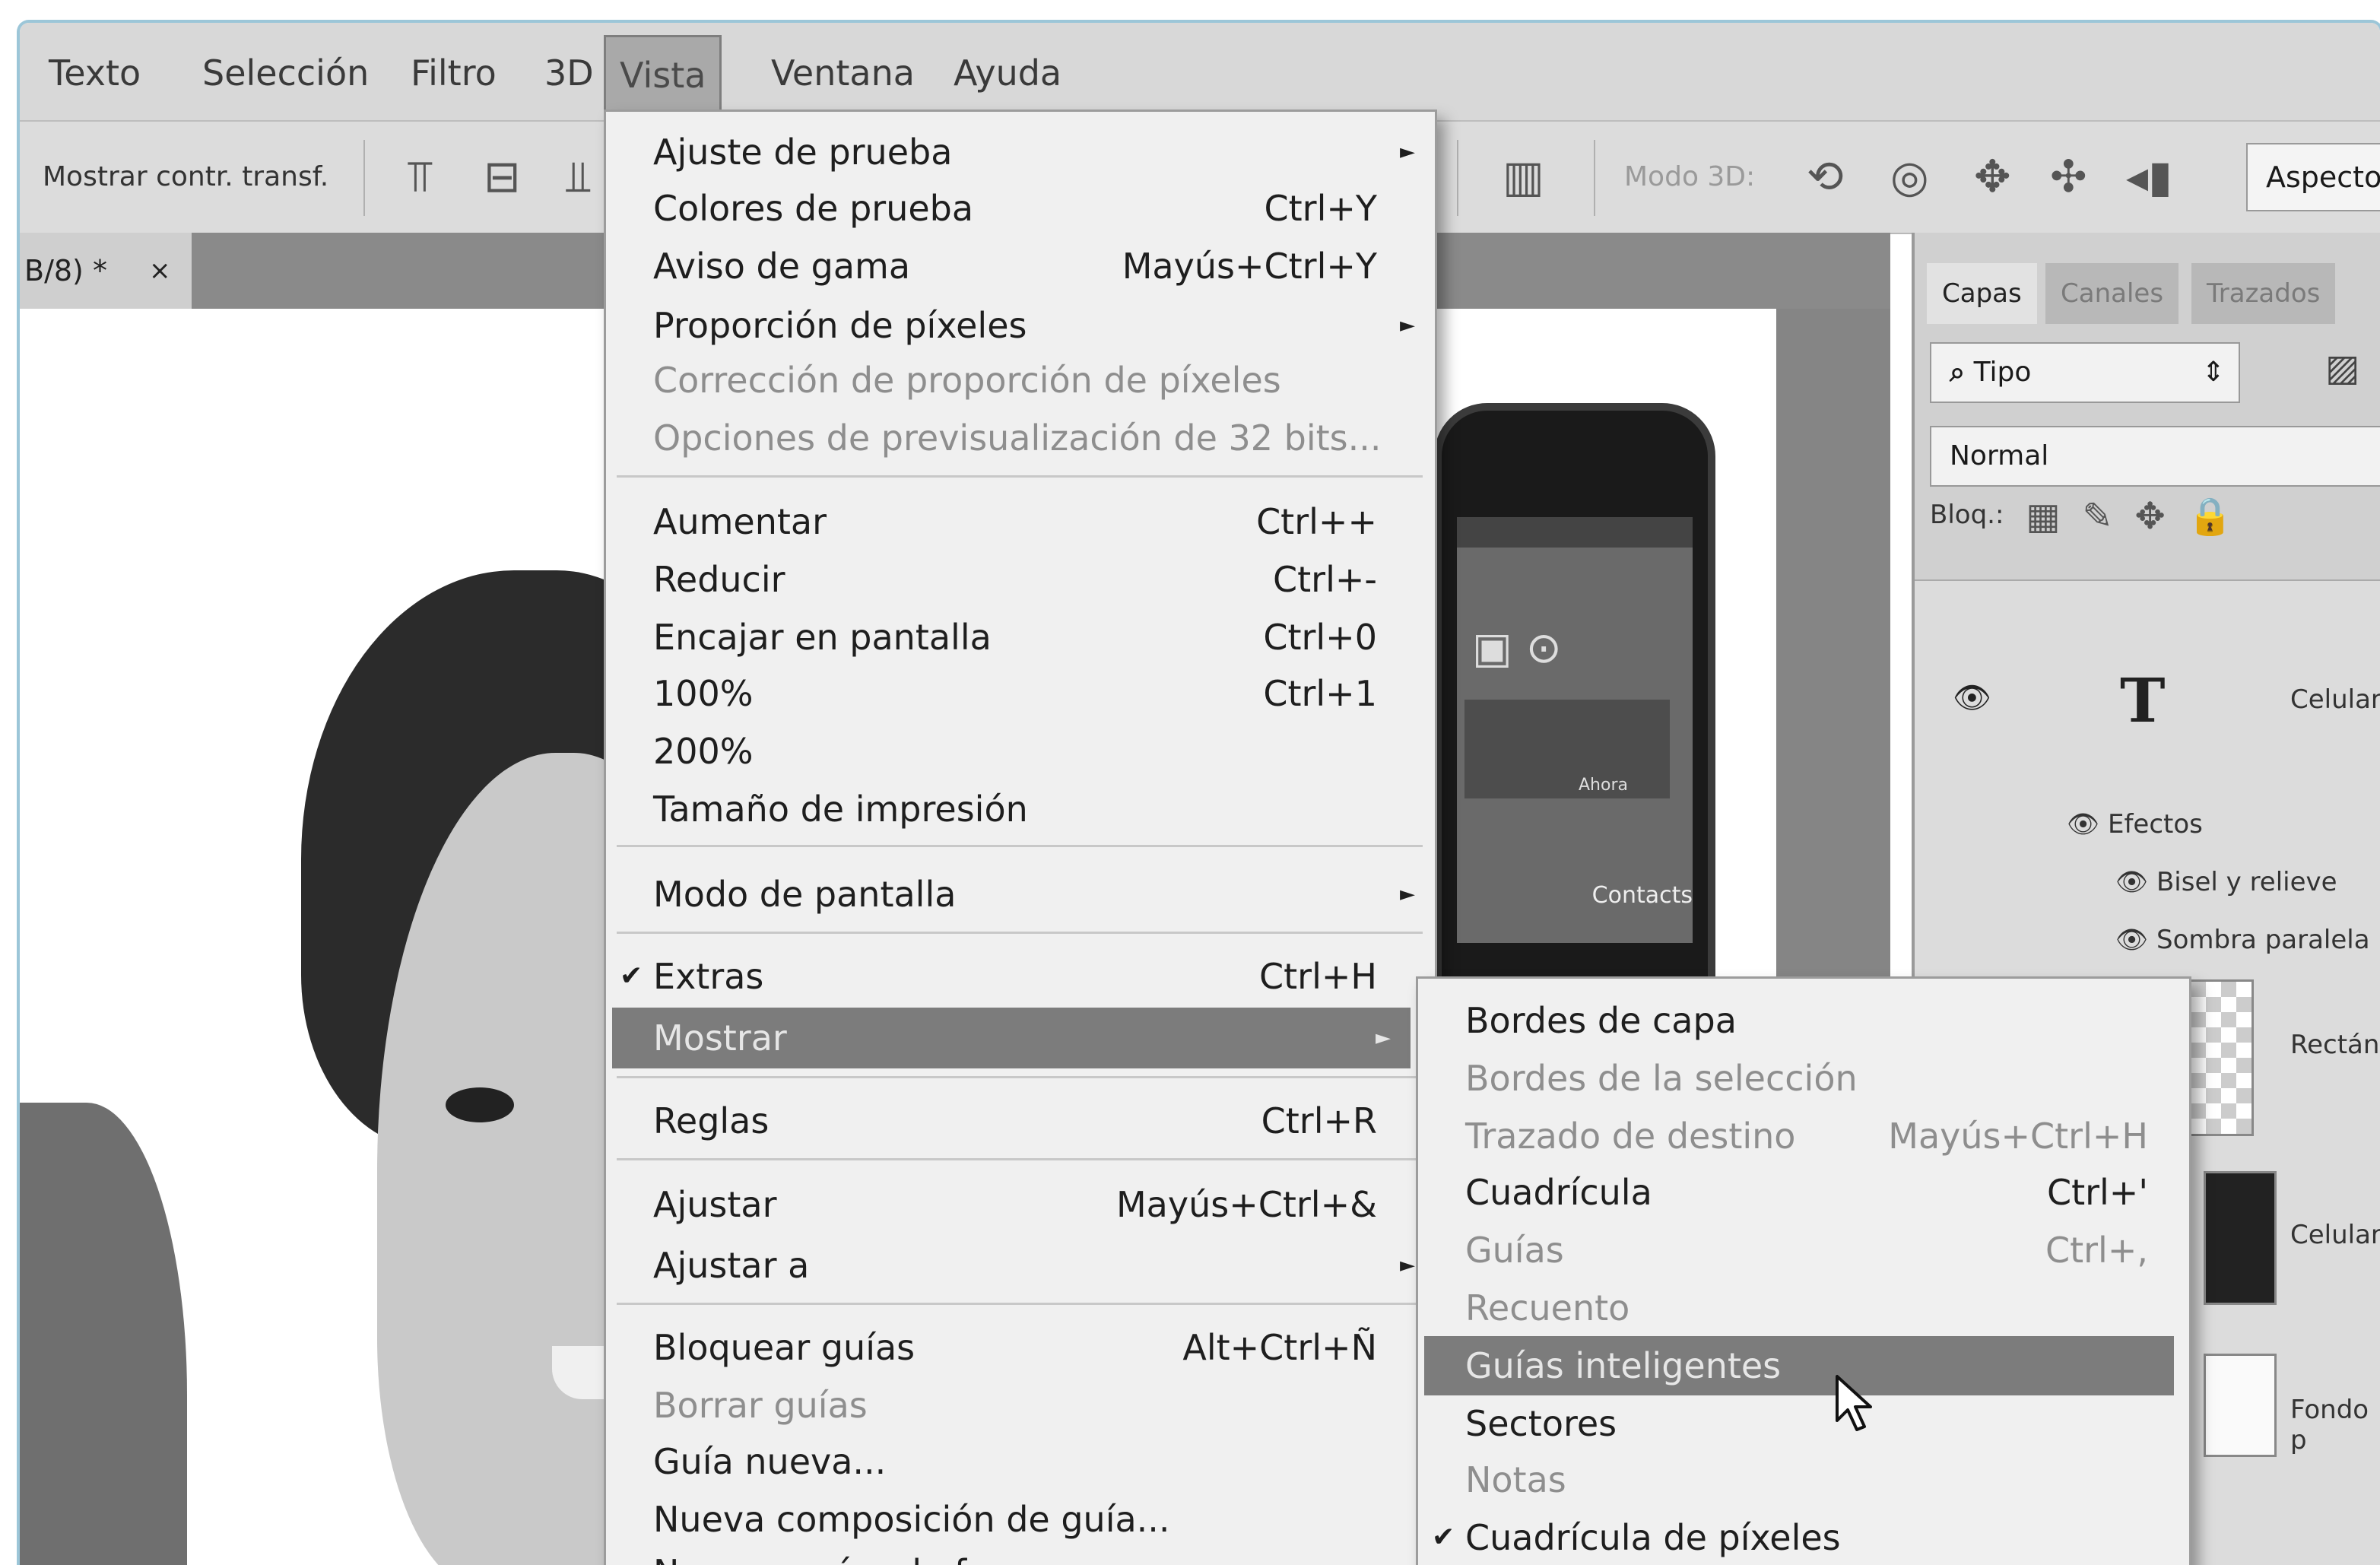  What do you see at coordinates (2068, 176) in the screenshot?
I see `3d-slide-icon: ✣` at bounding box center [2068, 176].